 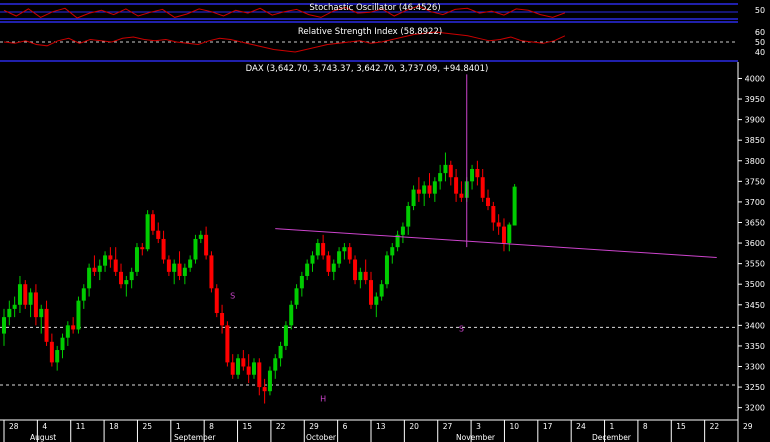 What do you see at coordinates (448, 426) in the screenshot?
I see `x-tick-label: 27` at bounding box center [448, 426].